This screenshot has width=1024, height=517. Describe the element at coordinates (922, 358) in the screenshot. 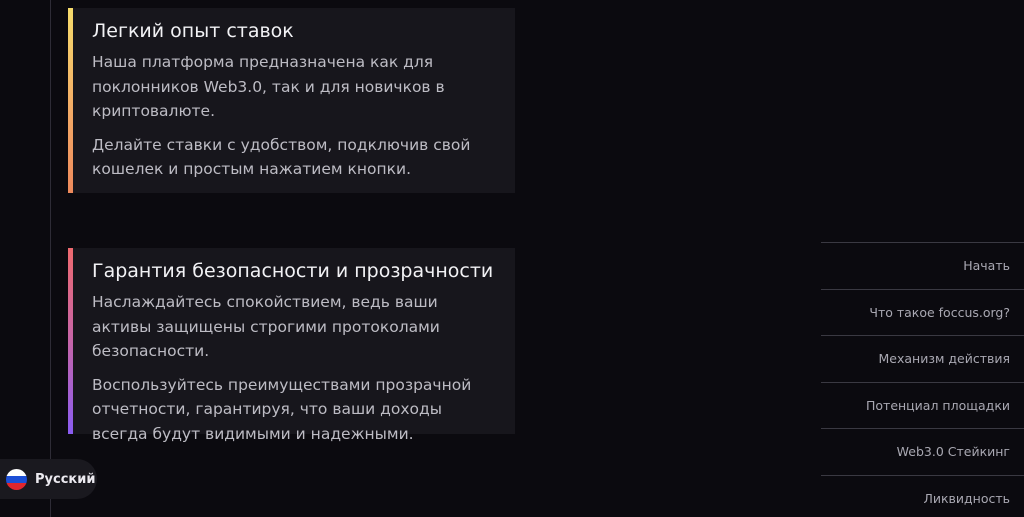

I see `nav-item-mechanism: Механизм действия` at that location.